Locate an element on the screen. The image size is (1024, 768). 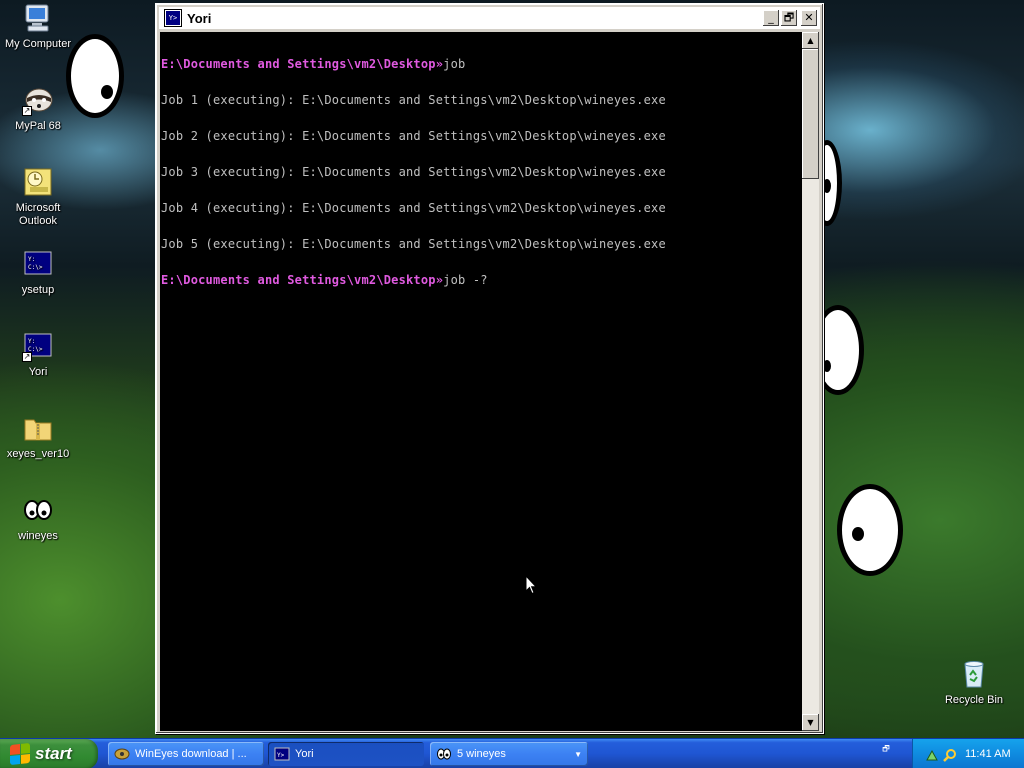
start-button: start is located at coordinates (49, 753).